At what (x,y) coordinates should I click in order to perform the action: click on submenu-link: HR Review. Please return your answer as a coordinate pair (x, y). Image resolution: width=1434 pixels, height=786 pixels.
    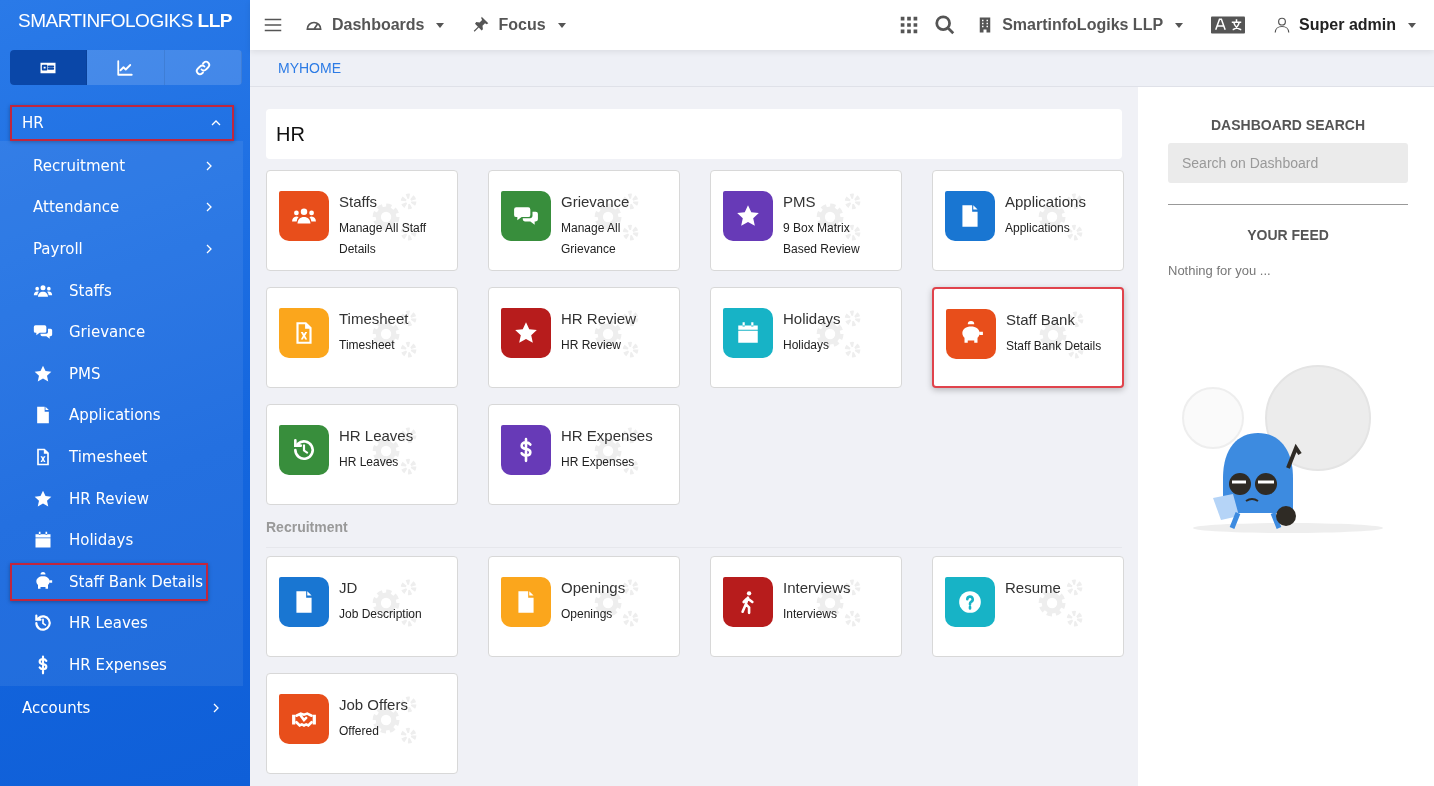
    Looking at the image, I should click on (121, 498).